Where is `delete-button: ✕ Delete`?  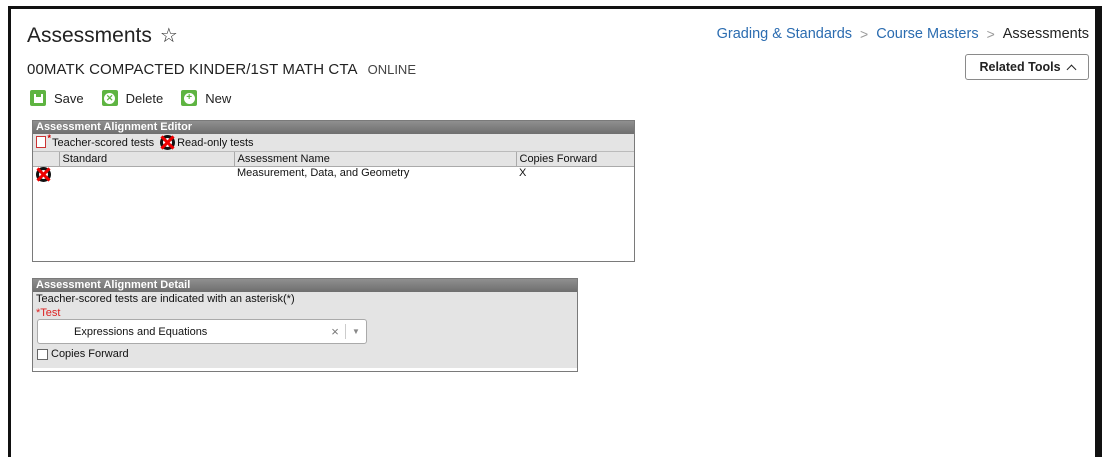
delete-button: ✕ Delete is located at coordinates (132, 98).